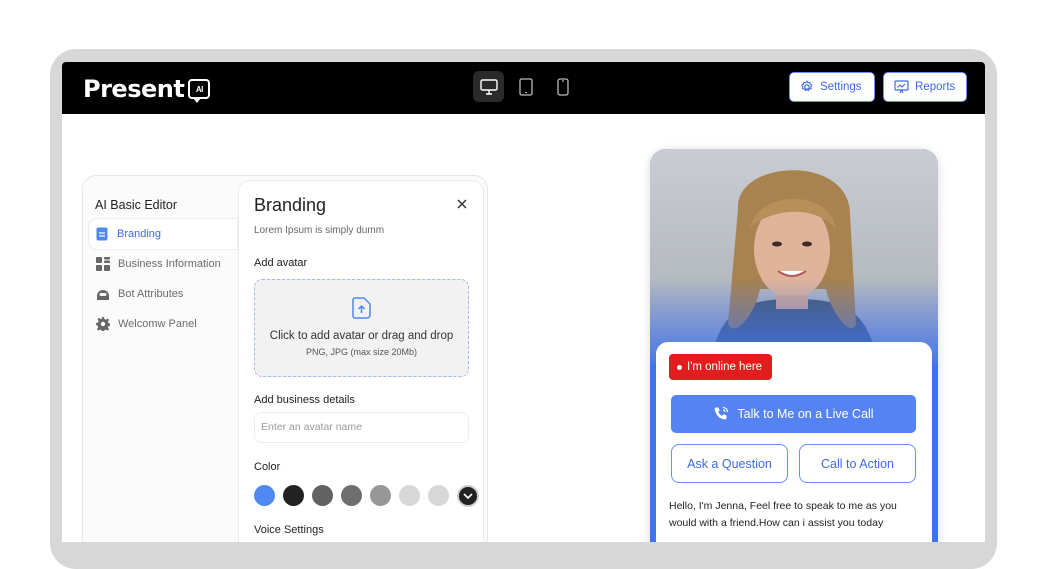  I want to click on add-avatar-label: Add avatar, so click(281, 263).